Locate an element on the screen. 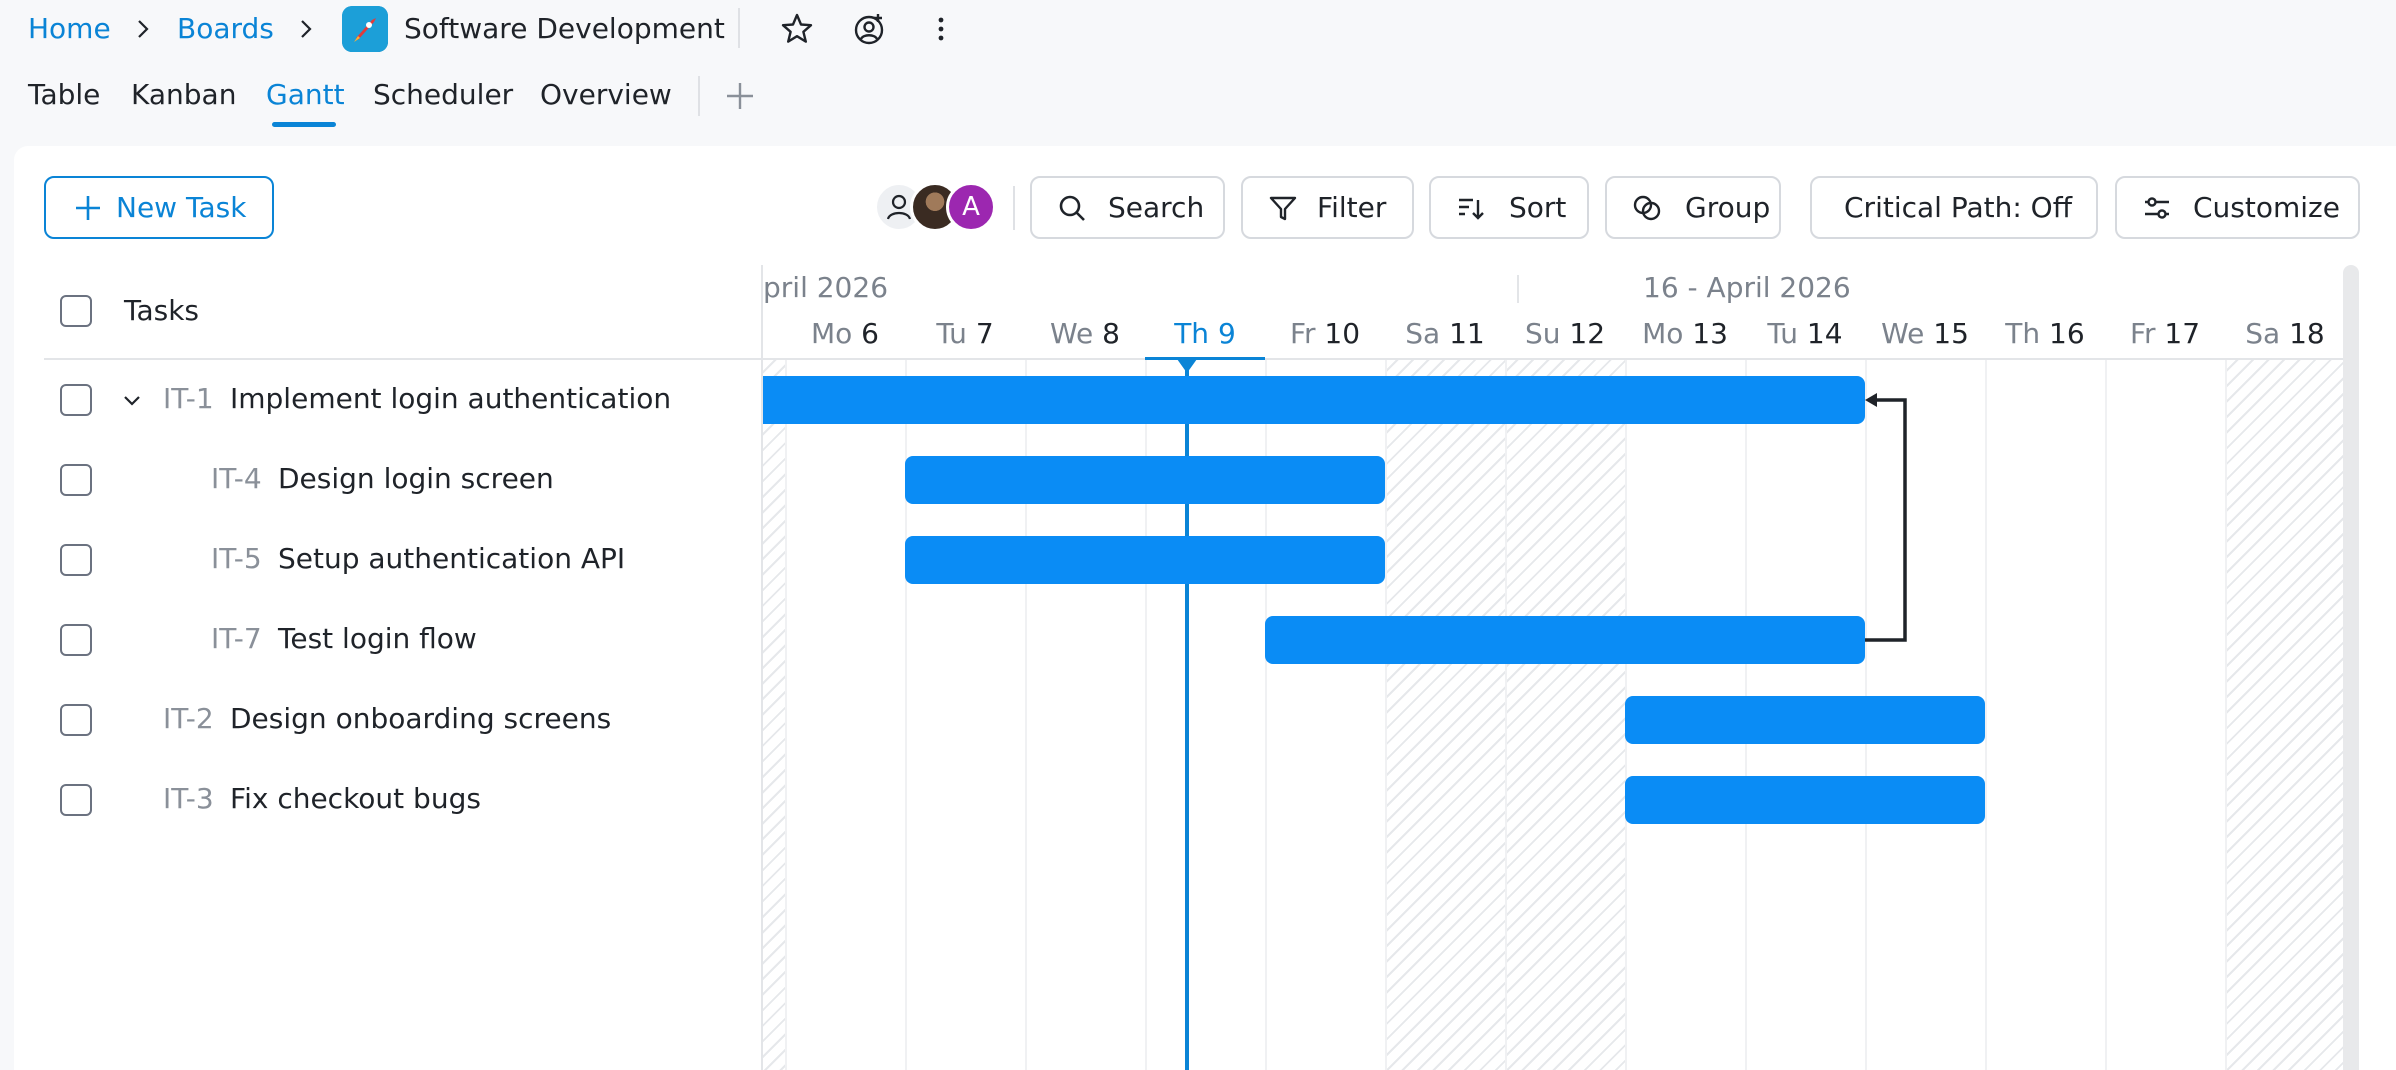  sort-label: Sort is located at coordinates (1538, 207).